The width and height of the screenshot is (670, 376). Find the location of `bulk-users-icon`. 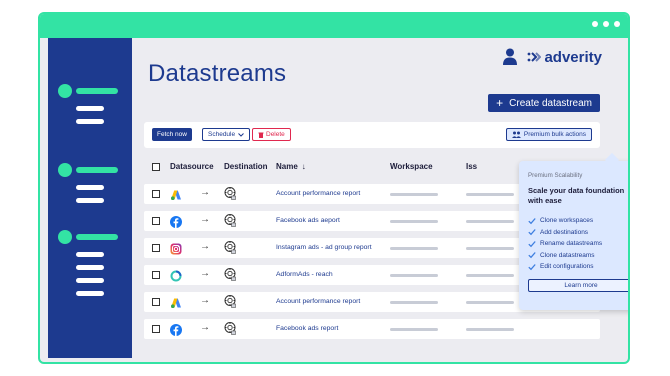

bulk-users-icon is located at coordinates (516, 134).